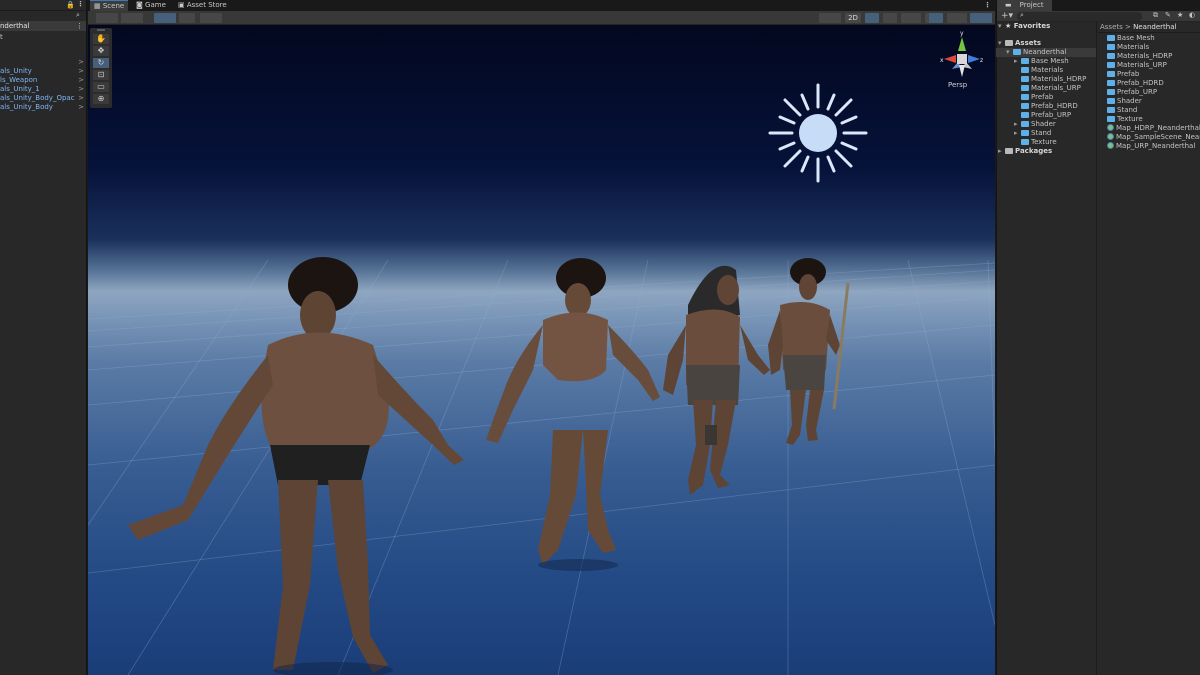 The height and width of the screenshot is (675, 1200). Describe the element at coordinates (1046, 61) in the screenshot. I see `tree-item-base-mesh: ▸ Base Mesh` at that location.